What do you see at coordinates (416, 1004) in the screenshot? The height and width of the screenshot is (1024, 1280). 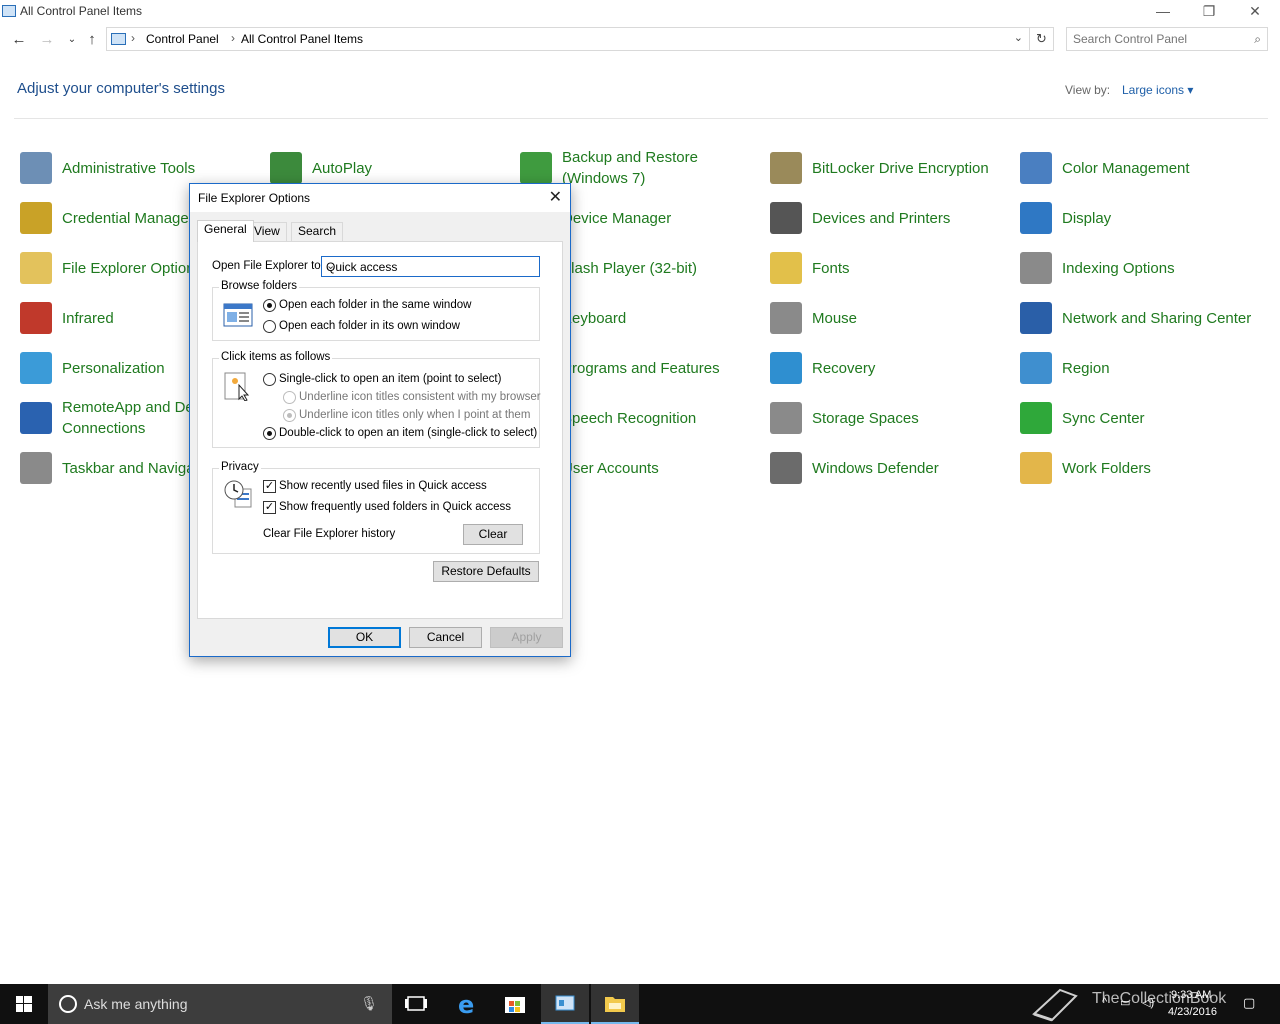 I see `task-view-button` at bounding box center [416, 1004].